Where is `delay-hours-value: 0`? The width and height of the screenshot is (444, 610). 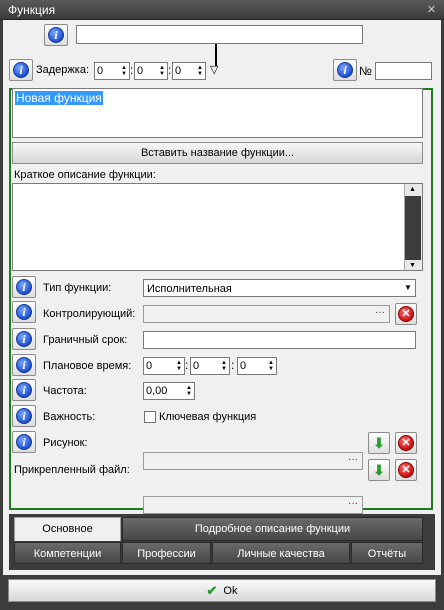
delay-hours-value: 0 is located at coordinates (100, 71).